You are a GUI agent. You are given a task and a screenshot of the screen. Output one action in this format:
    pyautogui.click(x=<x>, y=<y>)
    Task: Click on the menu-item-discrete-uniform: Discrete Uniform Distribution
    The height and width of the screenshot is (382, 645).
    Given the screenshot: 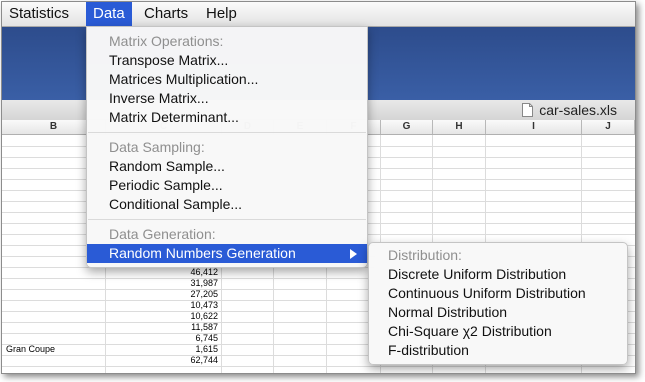 What is the action you would take?
    pyautogui.click(x=498, y=274)
    